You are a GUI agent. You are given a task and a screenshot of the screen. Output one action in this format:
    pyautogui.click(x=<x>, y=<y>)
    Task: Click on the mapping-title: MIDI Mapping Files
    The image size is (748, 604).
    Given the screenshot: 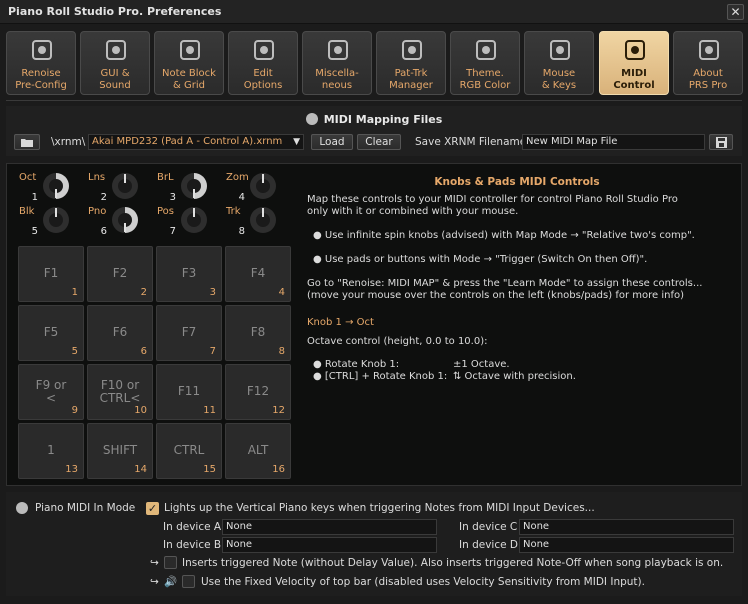 What is the action you would take?
    pyautogui.click(x=374, y=119)
    